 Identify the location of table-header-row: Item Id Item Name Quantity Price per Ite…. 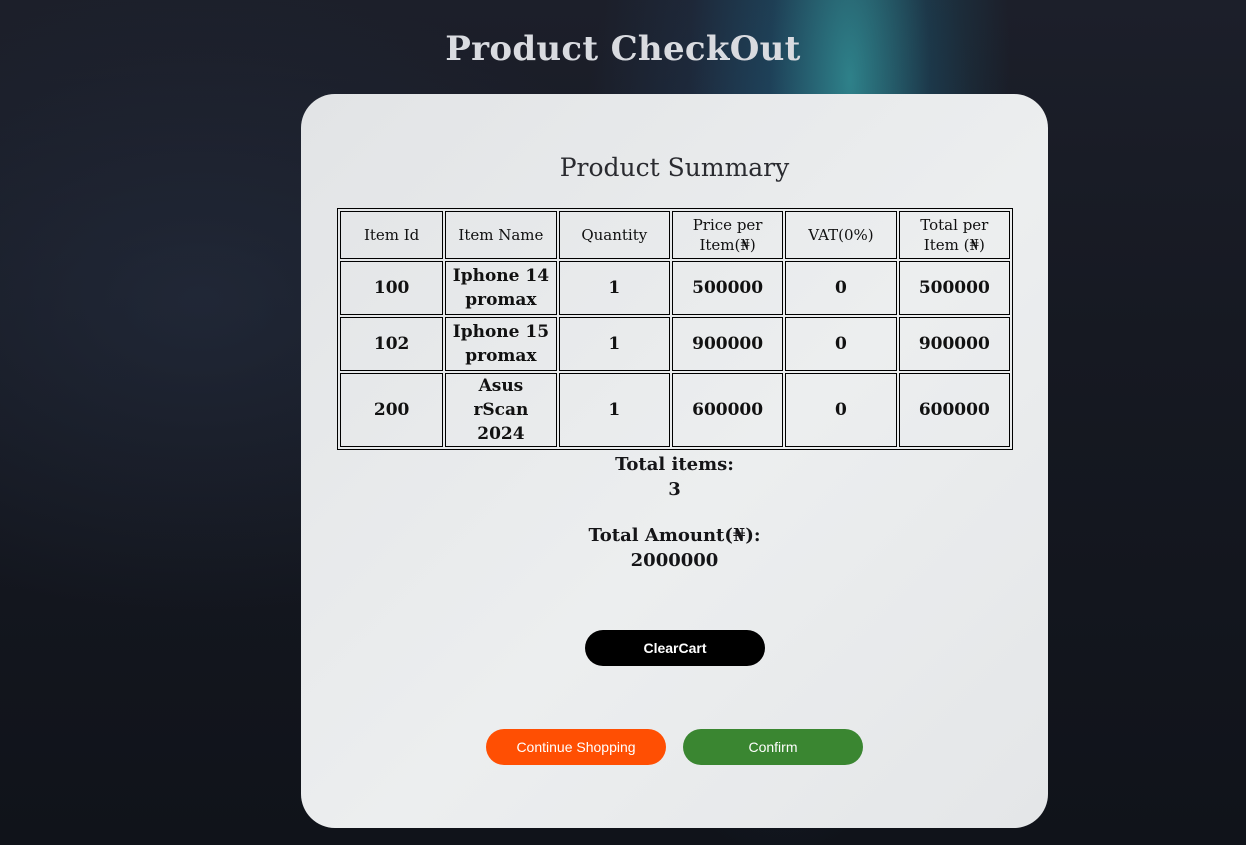
(675, 235).